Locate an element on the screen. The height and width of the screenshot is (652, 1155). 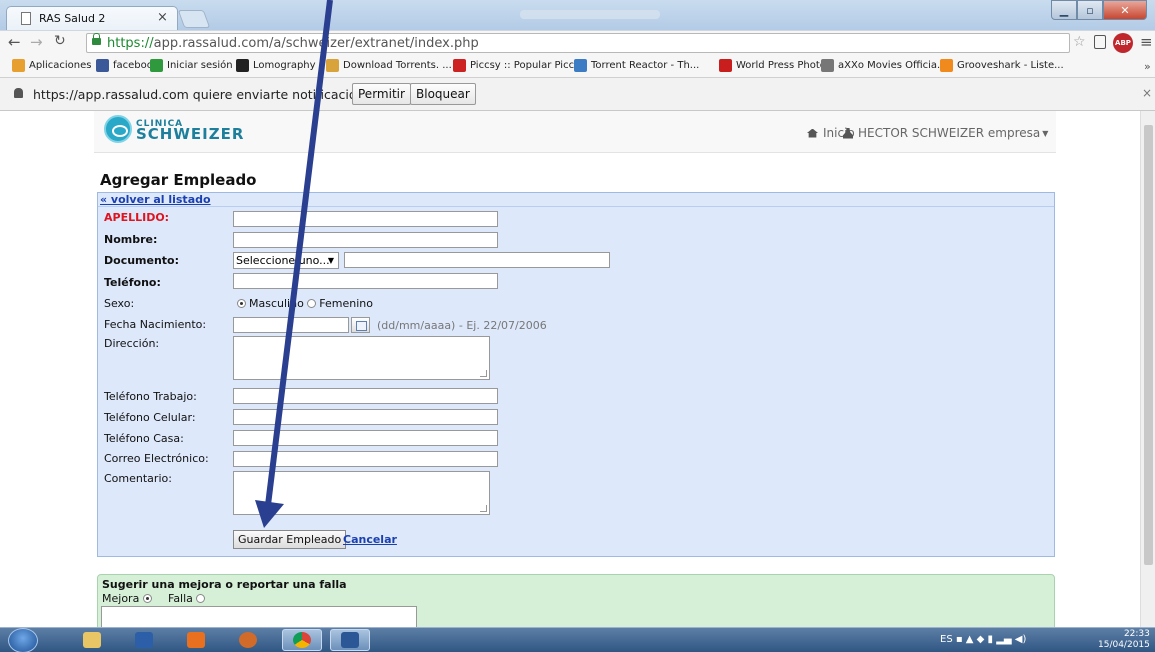
block-button: Bloquear is located at coordinates (443, 94).